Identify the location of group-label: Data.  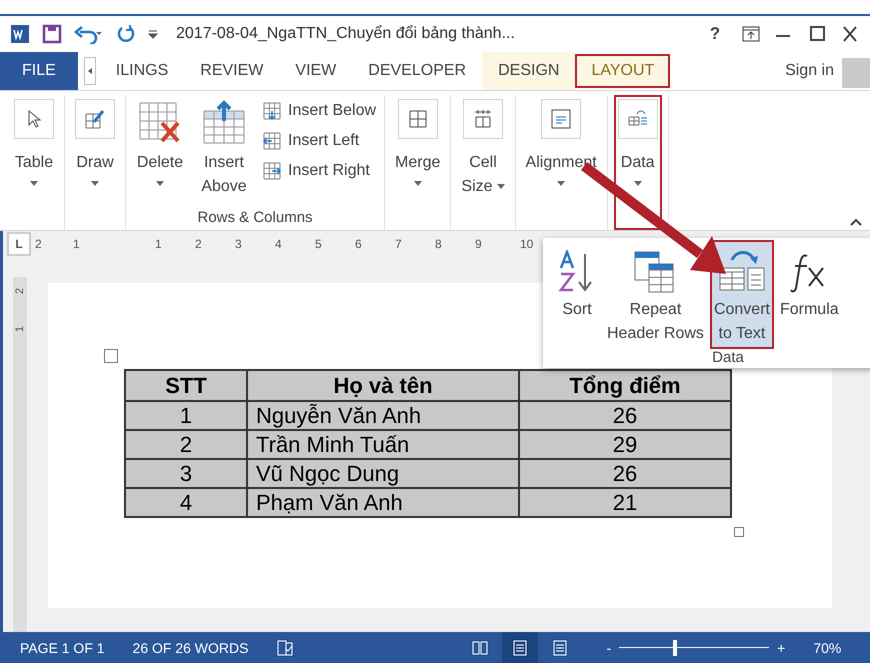
(728, 358).